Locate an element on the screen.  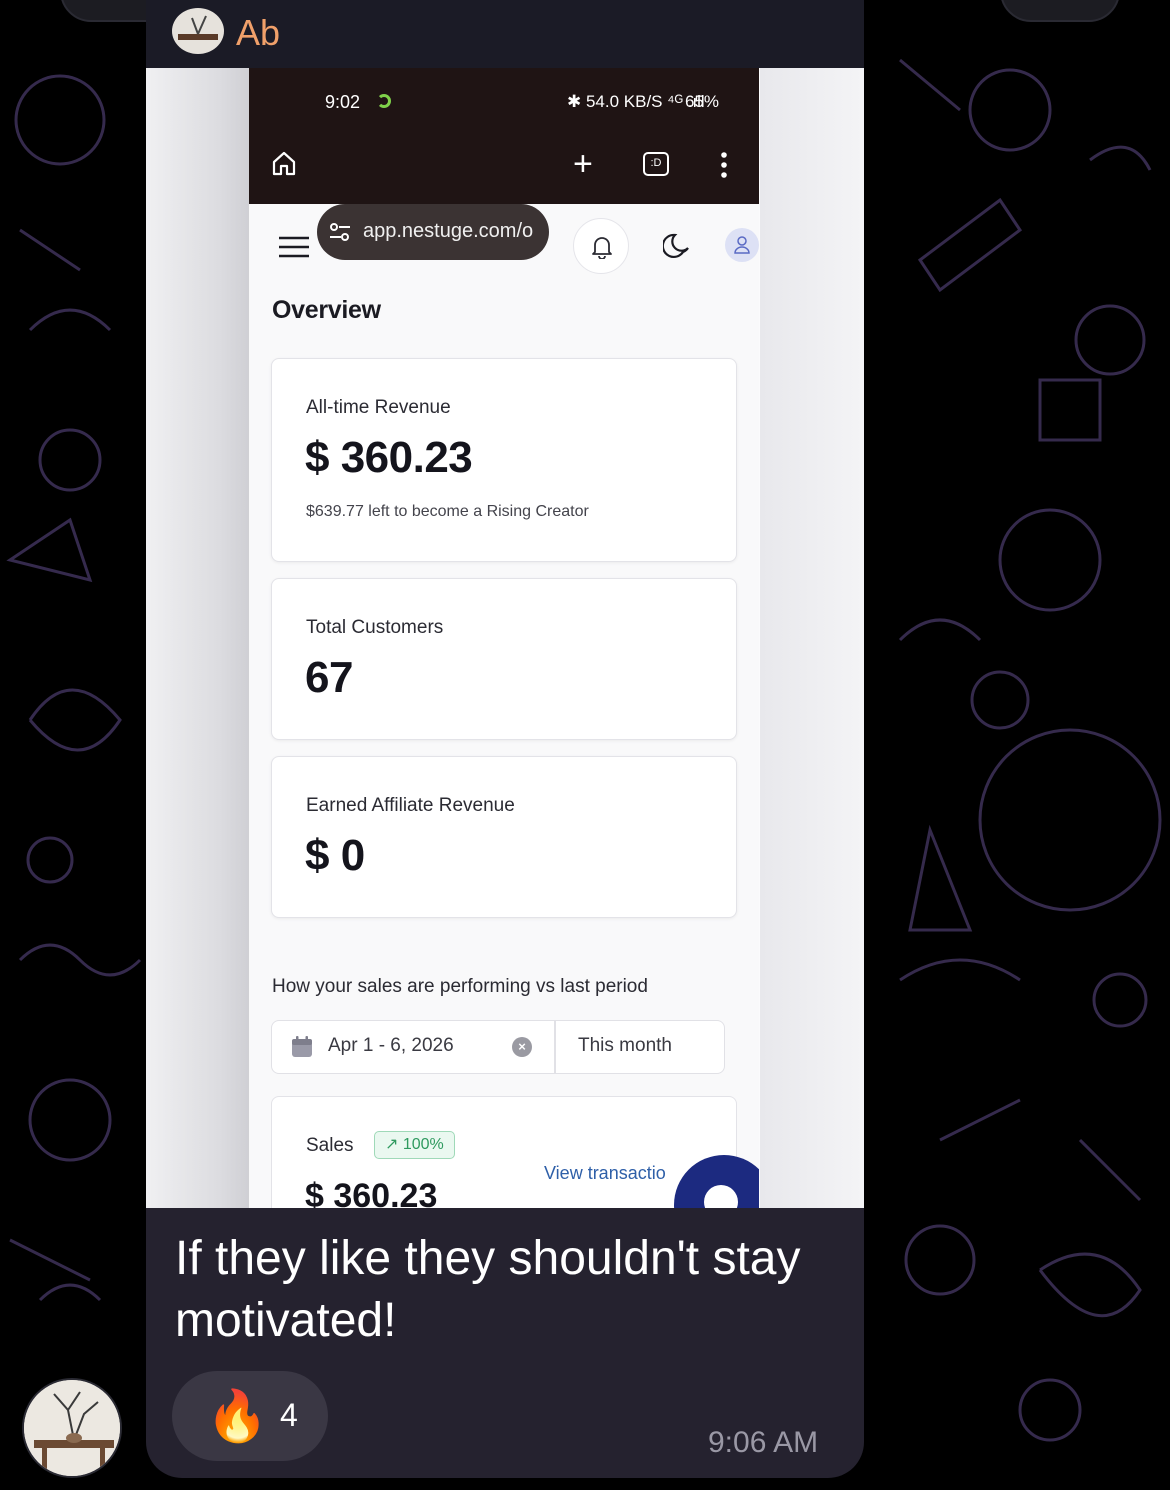
card-subtext: $639.77 left to become a Rising Creator is located at coordinates (447, 511).